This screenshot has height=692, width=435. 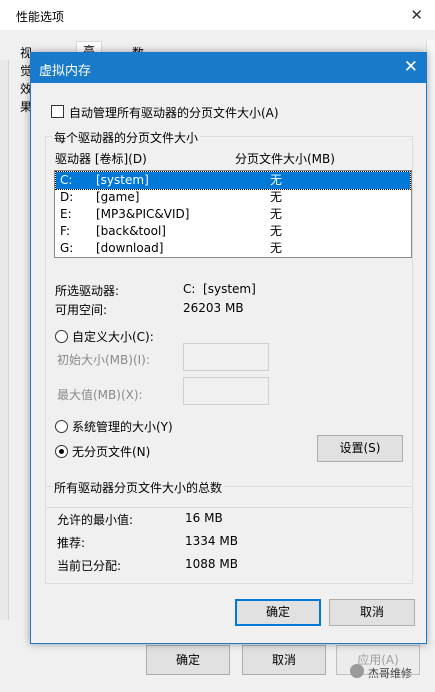 I want to click on free-space-label: 可用空间:, so click(x=81, y=310).